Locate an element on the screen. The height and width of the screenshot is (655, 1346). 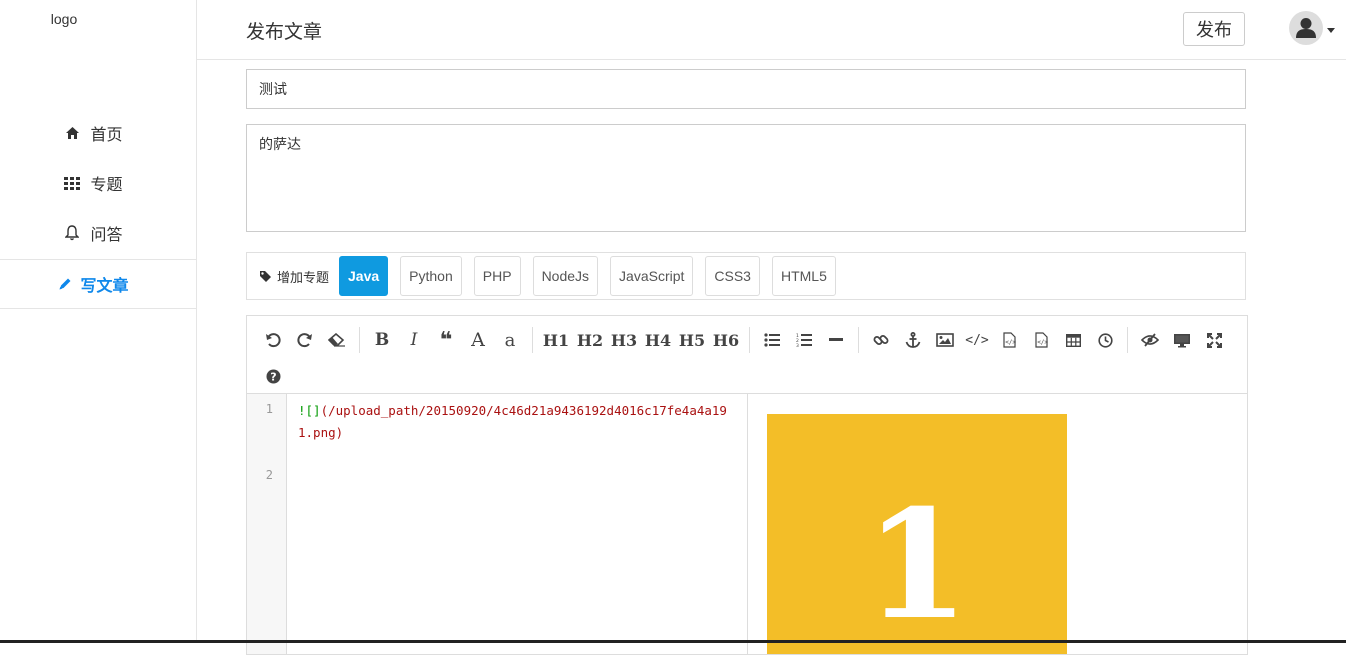
italic-icon: I is located at coordinates (414, 340).